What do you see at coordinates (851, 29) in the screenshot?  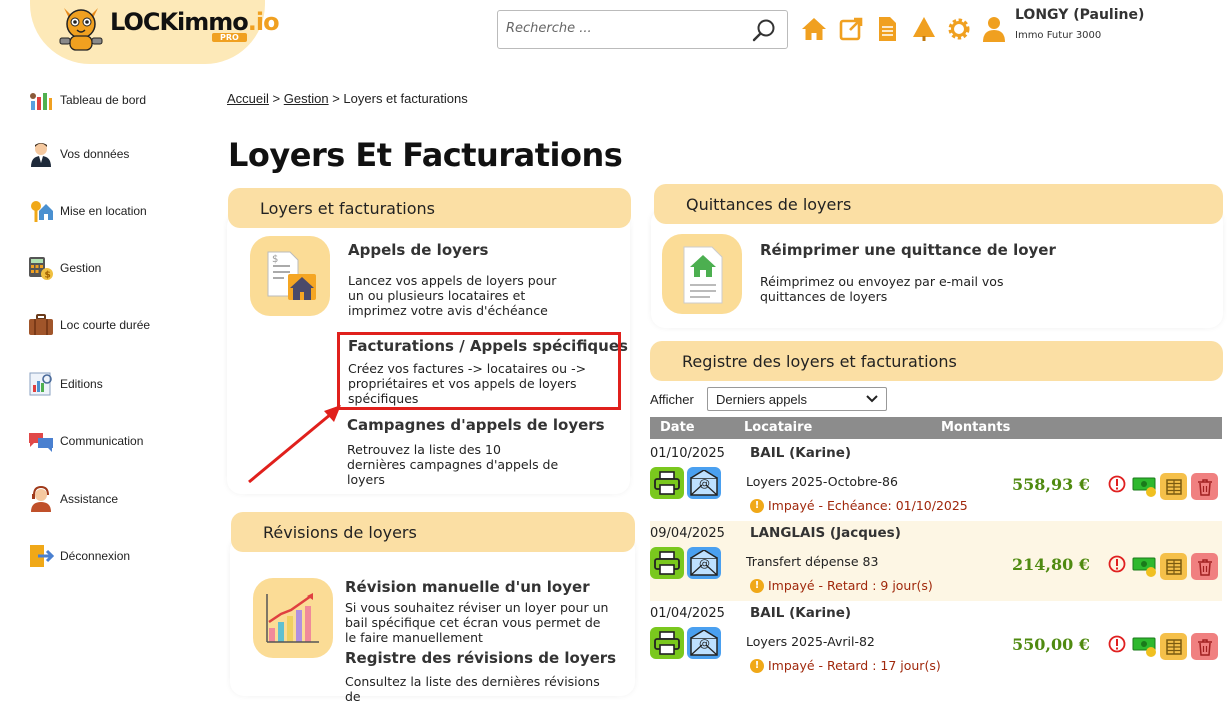 I see `external-link-icon` at bounding box center [851, 29].